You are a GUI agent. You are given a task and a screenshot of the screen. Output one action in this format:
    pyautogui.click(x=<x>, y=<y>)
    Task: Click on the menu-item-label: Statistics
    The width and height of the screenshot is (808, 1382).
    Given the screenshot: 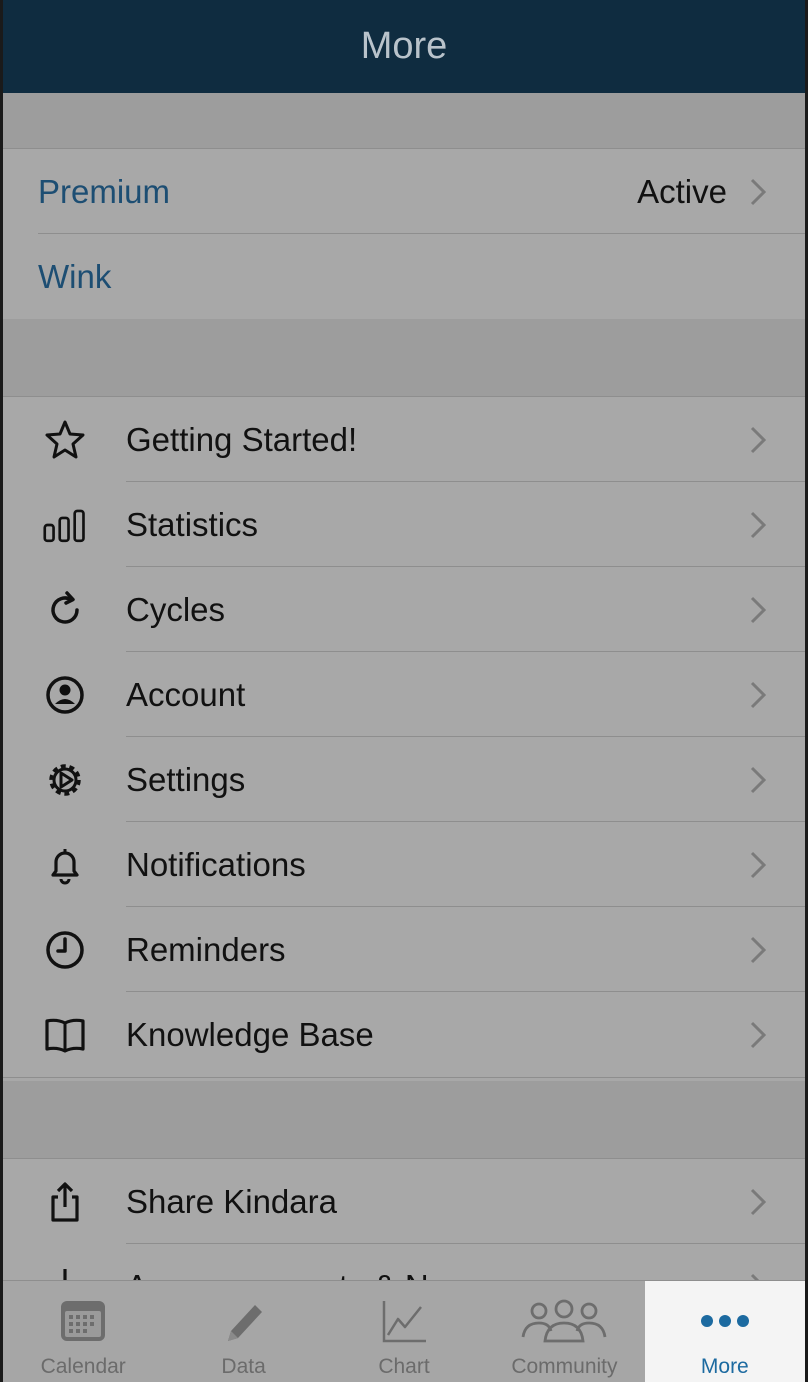 What is the action you would take?
    pyautogui.click(x=192, y=524)
    